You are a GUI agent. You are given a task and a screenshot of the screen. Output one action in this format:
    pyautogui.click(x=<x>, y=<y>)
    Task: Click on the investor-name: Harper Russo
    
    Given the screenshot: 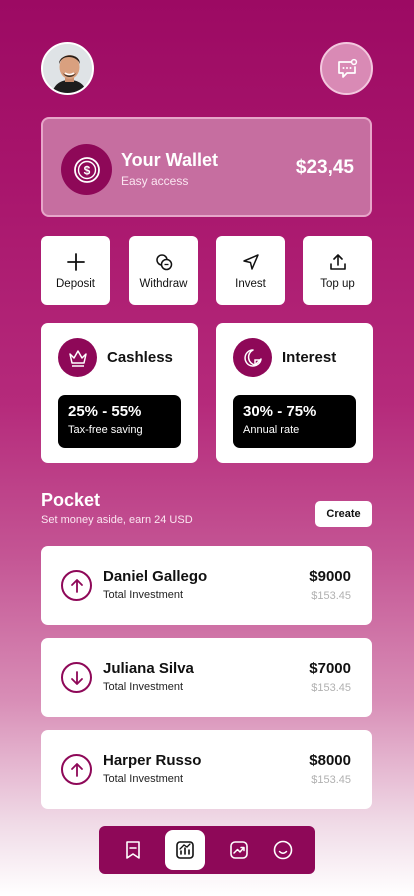 What is the action you would take?
    pyautogui.click(x=152, y=760)
    